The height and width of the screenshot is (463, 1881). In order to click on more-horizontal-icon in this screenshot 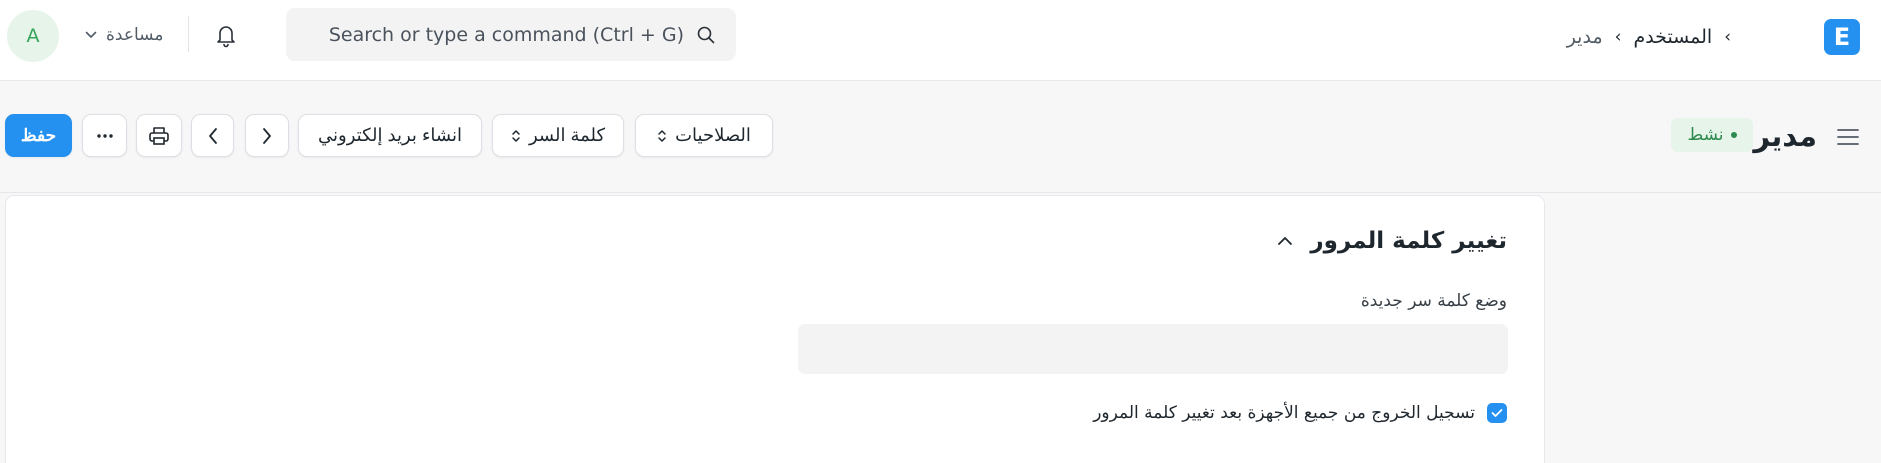, I will do `click(104, 135)`.